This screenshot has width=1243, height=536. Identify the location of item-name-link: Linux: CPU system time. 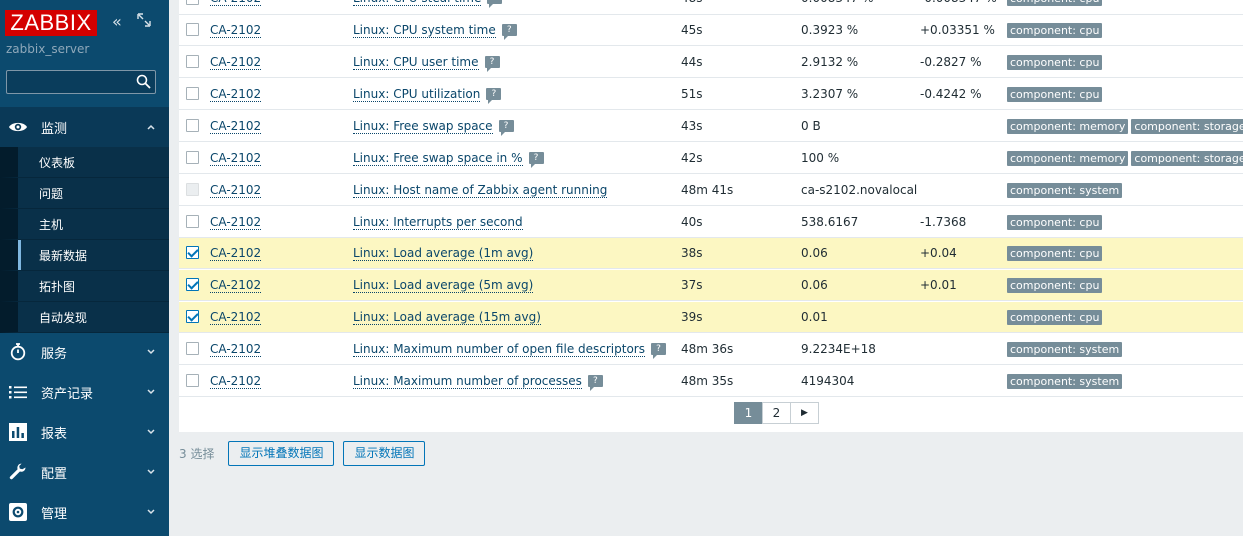
(424, 30).